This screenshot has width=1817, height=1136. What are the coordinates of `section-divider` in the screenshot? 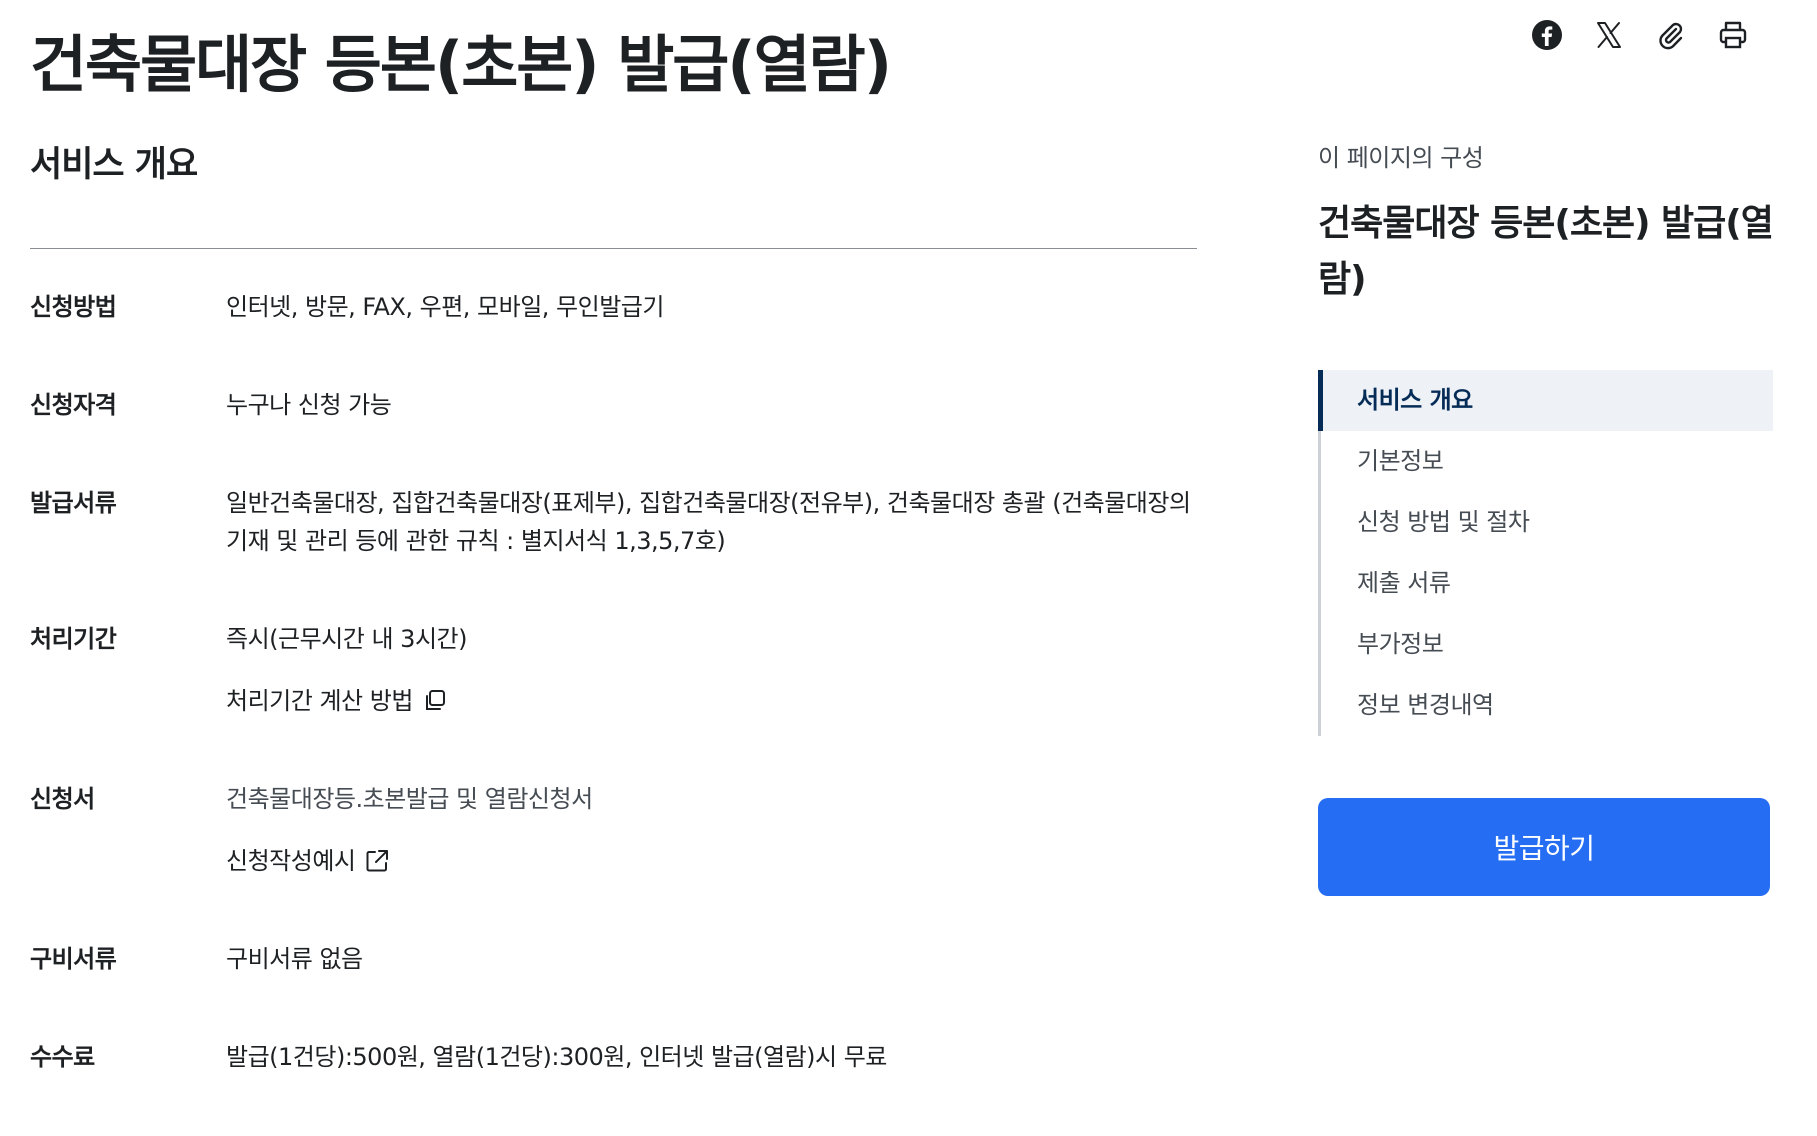 It's located at (613, 248).